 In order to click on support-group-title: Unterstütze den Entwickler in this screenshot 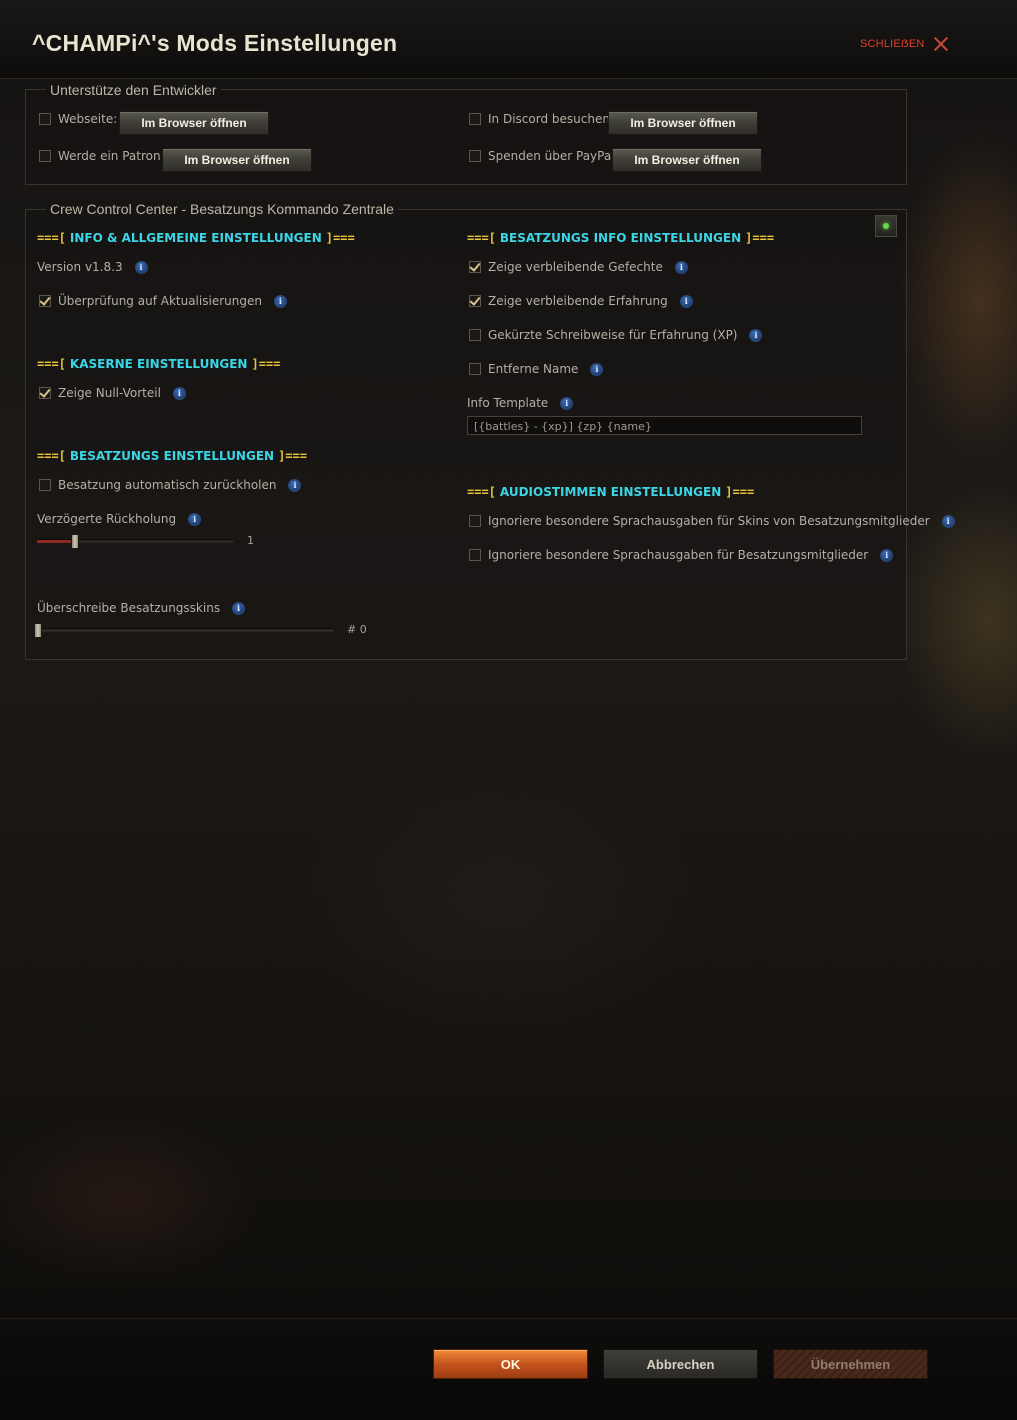, I will do `click(133, 90)`.